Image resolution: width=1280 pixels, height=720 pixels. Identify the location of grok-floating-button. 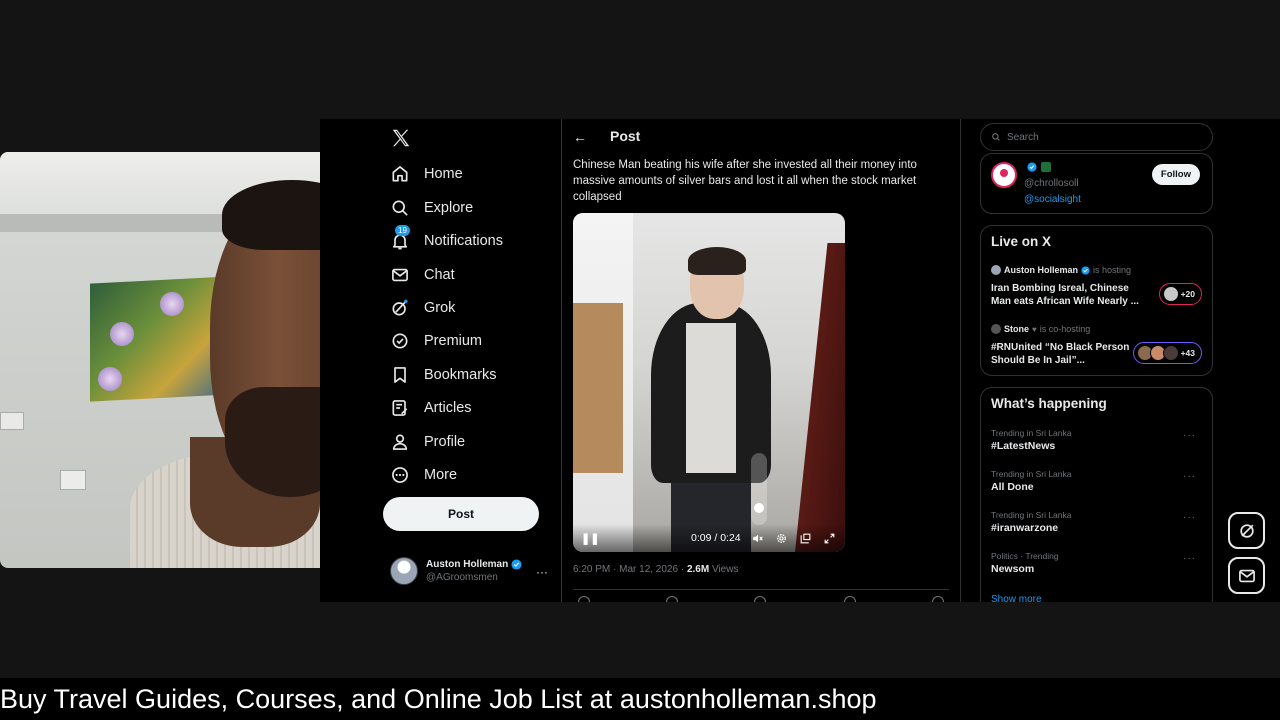
(1246, 530).